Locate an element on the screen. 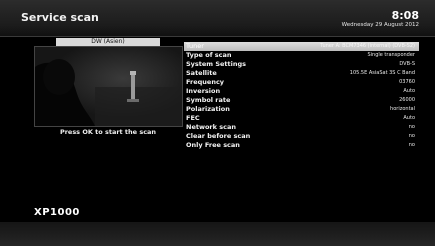 The image size is (435, 246). setting-value: 26000 is located at coordinates (407, 100).